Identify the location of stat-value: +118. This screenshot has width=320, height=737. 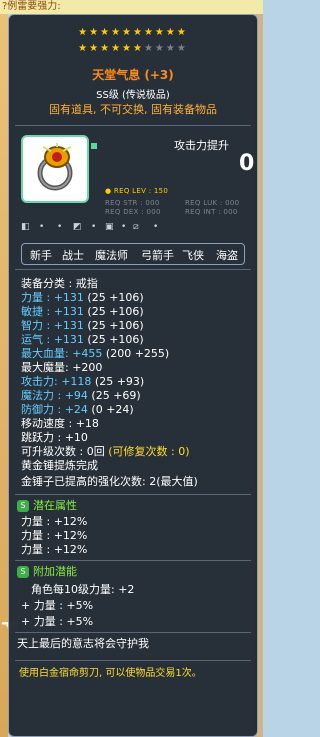
(76, 381).